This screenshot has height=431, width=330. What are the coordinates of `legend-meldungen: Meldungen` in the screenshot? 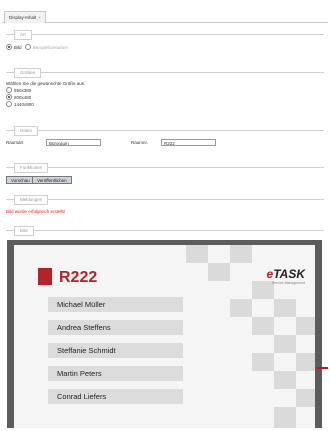 It's located at (31, 200).